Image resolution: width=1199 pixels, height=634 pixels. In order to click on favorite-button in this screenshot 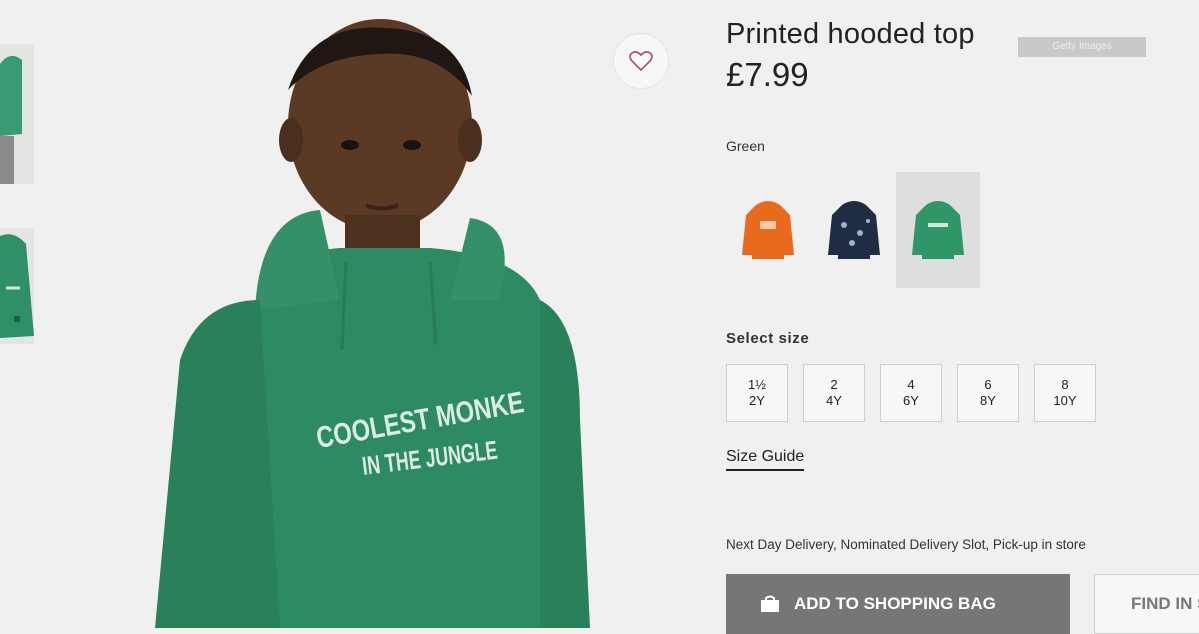, I will do `click(641, 61)`.